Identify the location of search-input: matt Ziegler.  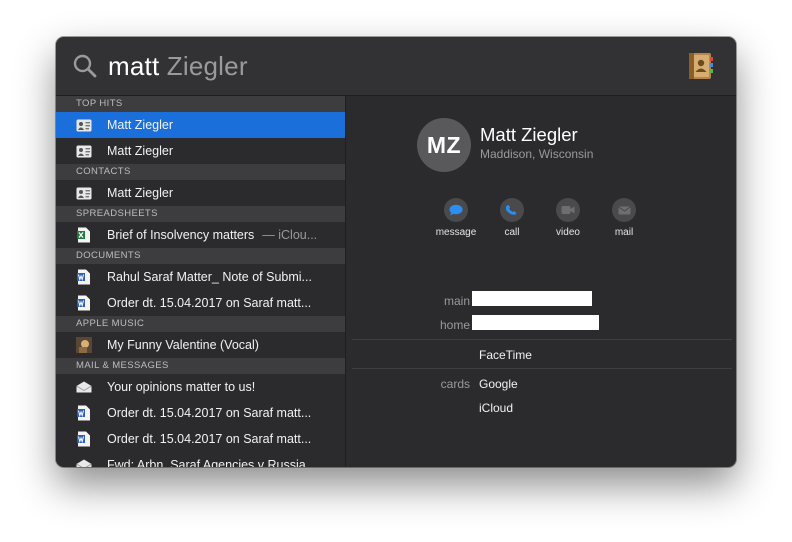
(178, 66).